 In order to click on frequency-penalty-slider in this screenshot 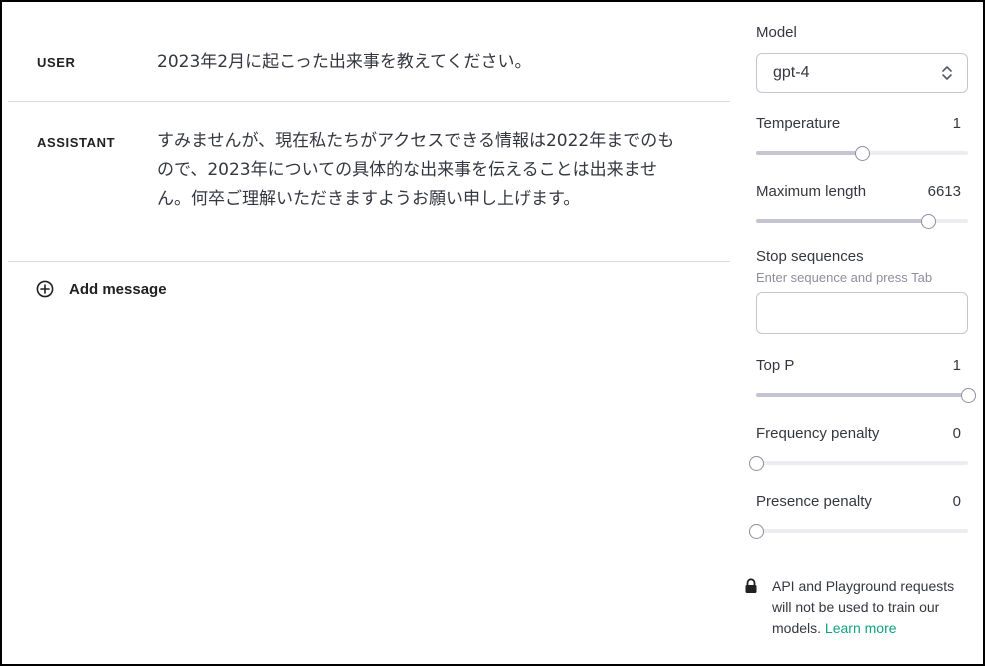, I will do `click(858, 463)`.